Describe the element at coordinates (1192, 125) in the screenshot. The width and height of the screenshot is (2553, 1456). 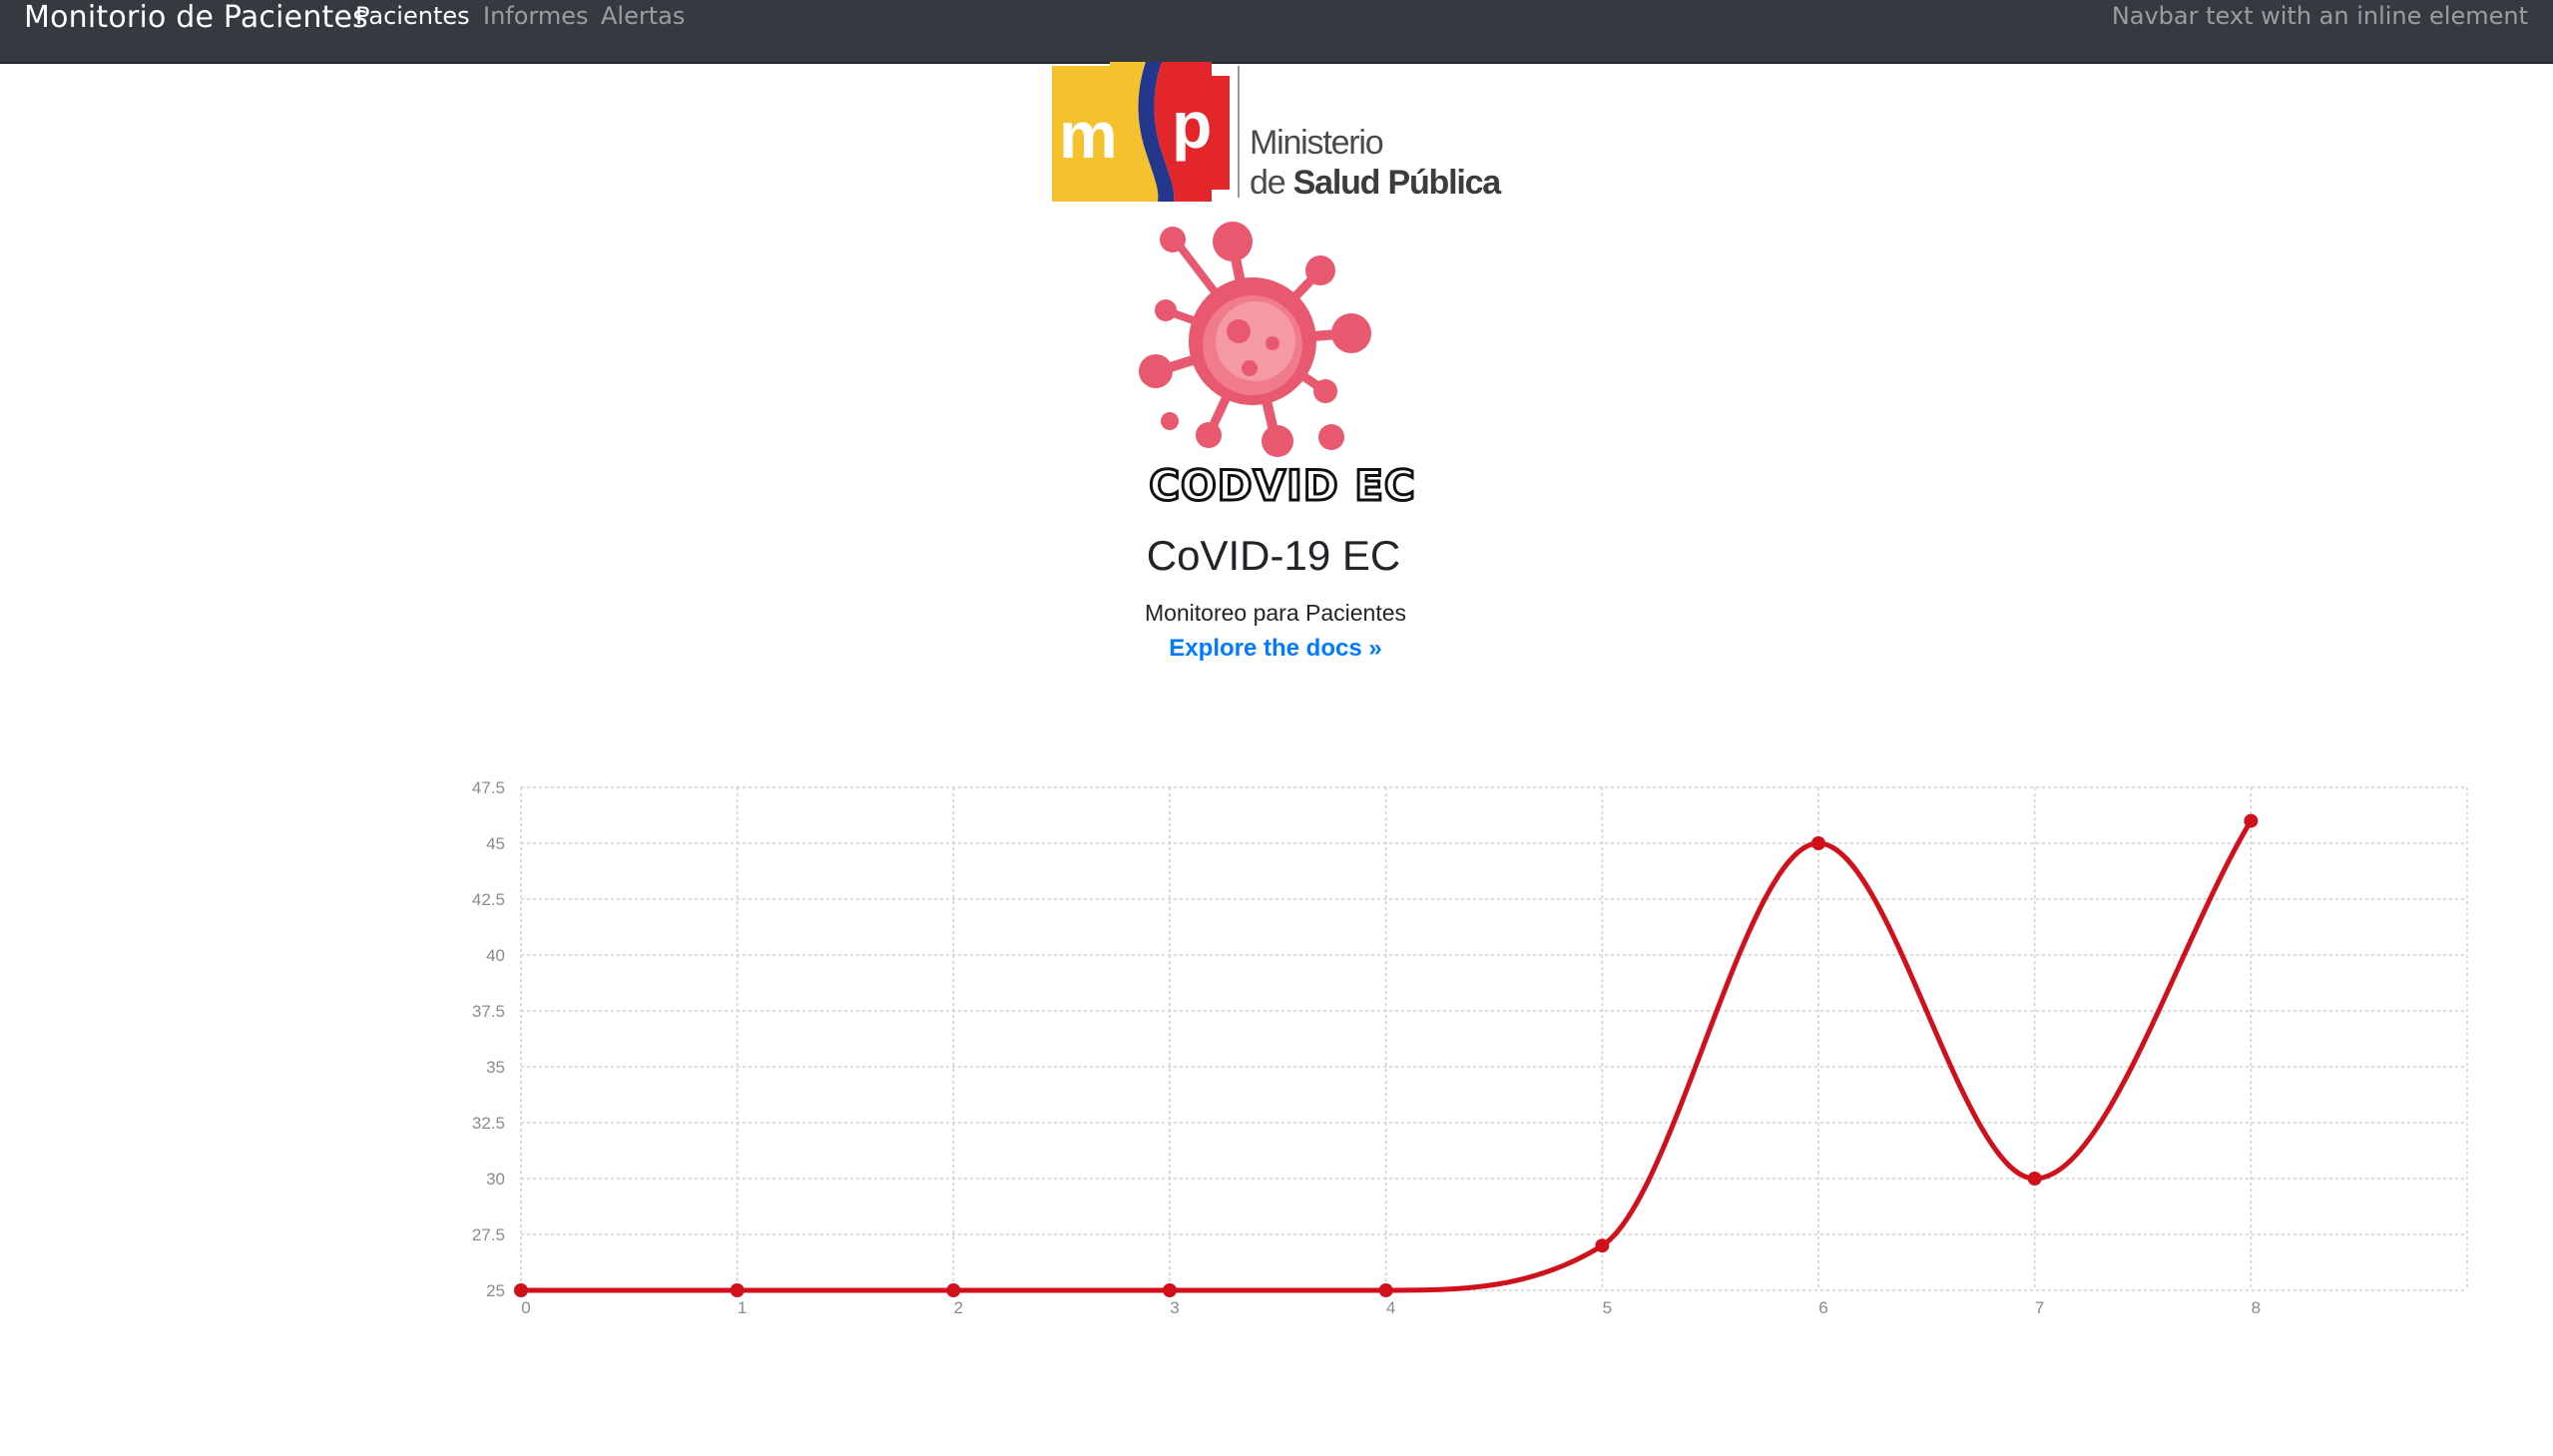
I see `svg-text: p` at that location.